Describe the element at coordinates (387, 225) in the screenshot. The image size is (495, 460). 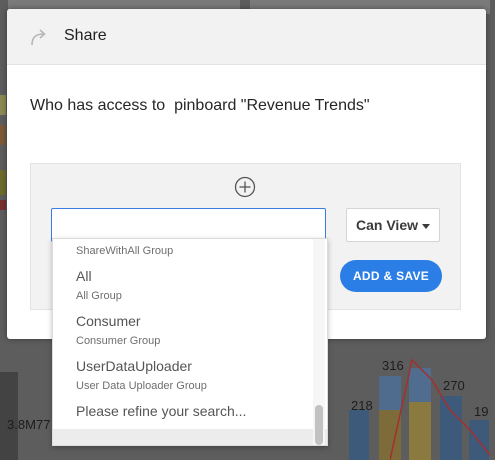
I see `permission-label: Can View` at that location.